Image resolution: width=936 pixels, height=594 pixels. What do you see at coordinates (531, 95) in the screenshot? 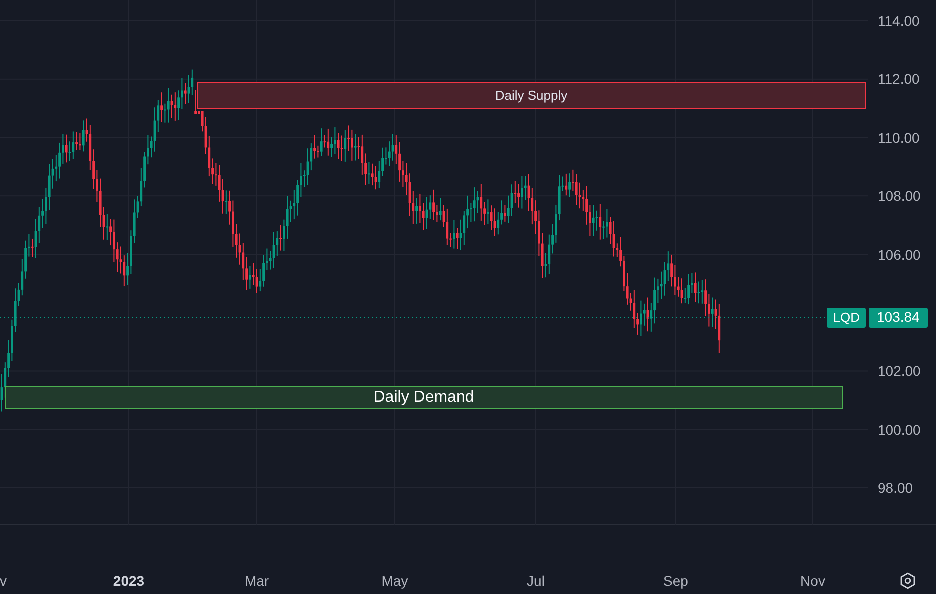
I see `supply-zone: Daily Supply` at bounding box center [531, 95].